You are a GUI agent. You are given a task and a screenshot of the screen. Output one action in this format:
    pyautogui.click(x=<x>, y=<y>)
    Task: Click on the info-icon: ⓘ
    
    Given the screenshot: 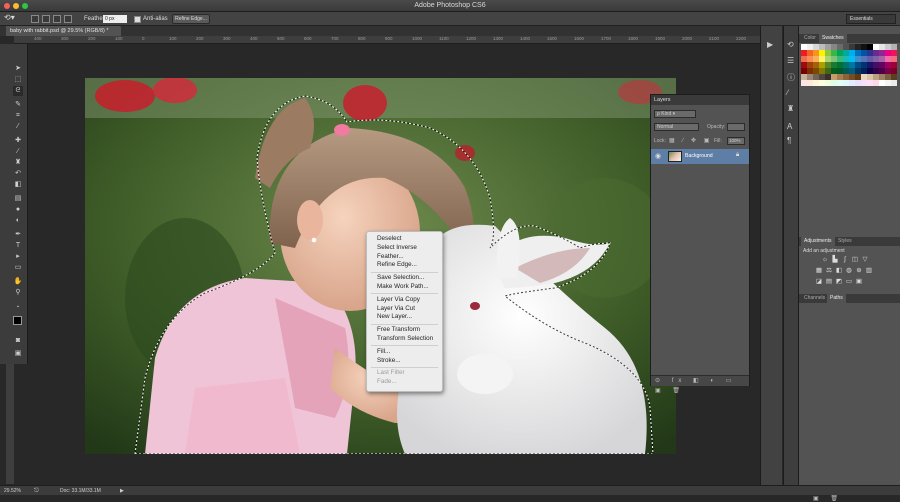 What is the action you would take?
    pyautogui.click(x=791, y=77)
    